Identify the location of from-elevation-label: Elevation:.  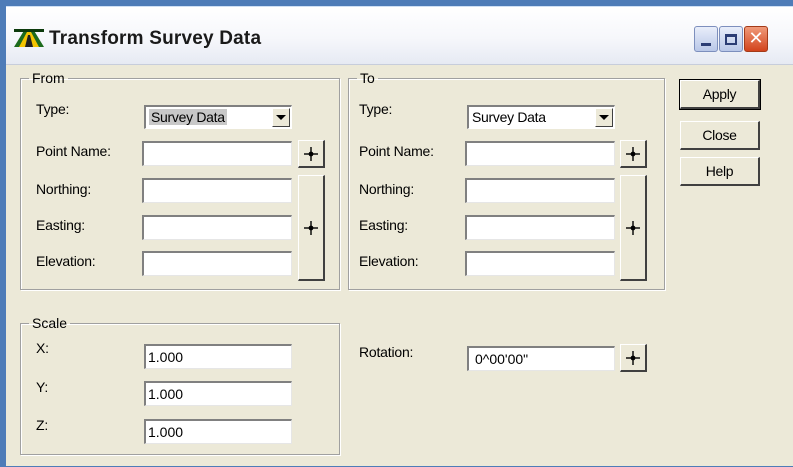
(66, 261).